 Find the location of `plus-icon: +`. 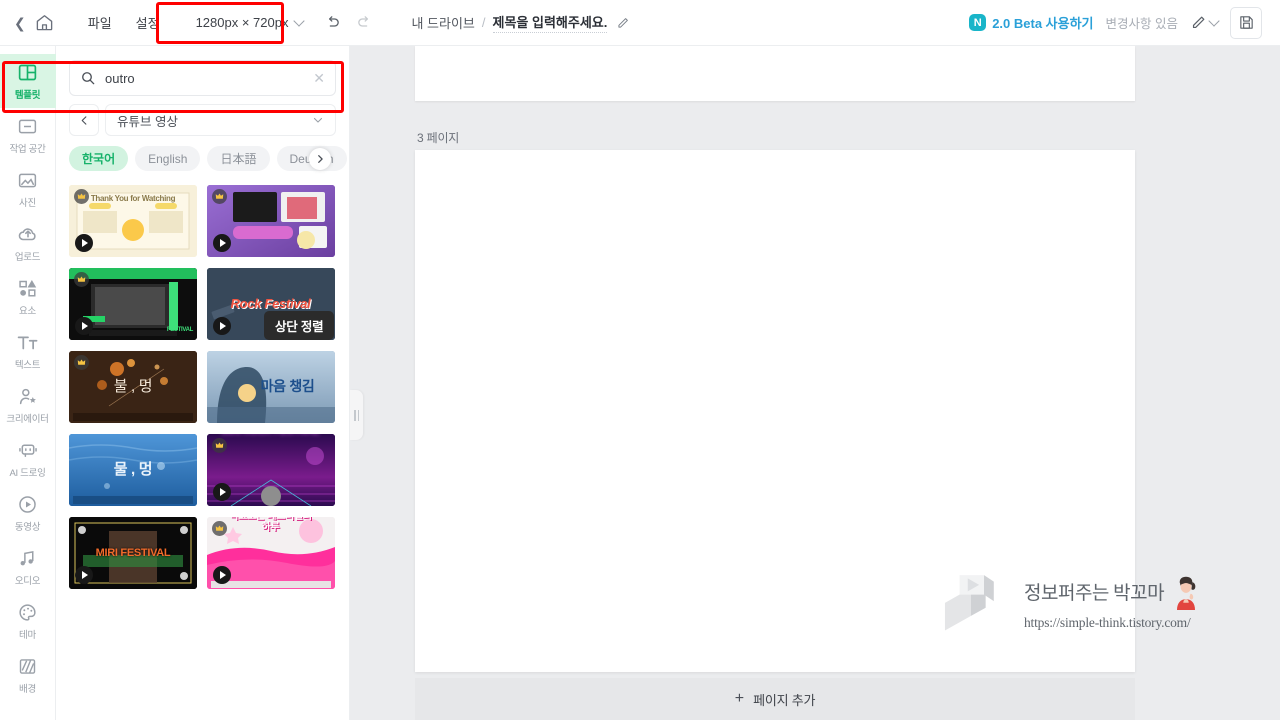

plus-icon: + is located at coordinates (739, 698).